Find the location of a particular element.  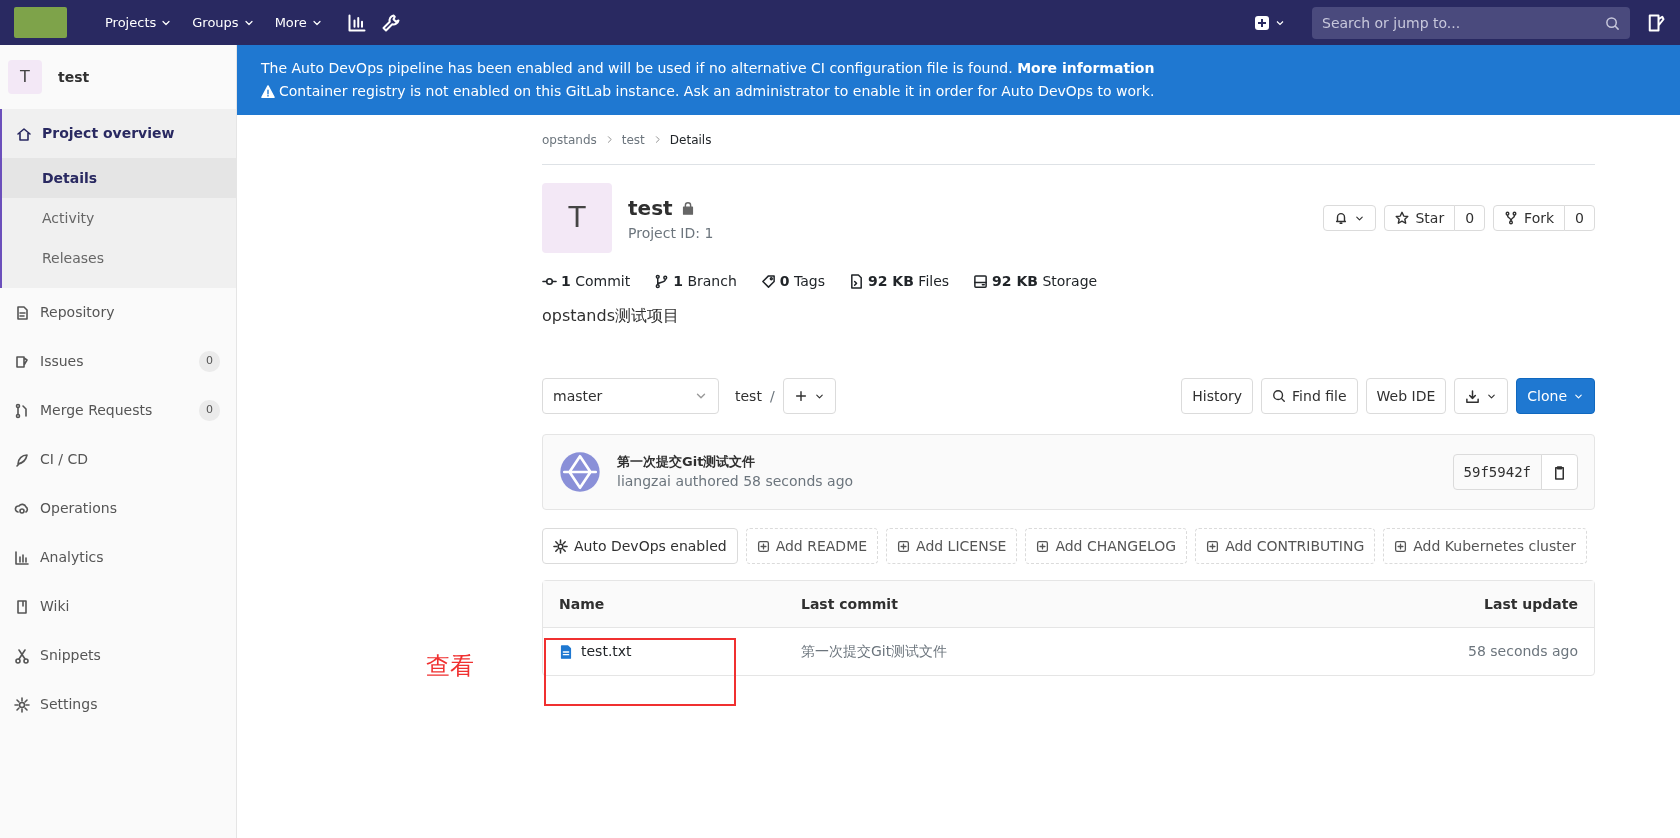

stat-link: 1 Branch is located at coordinates (695, 281).